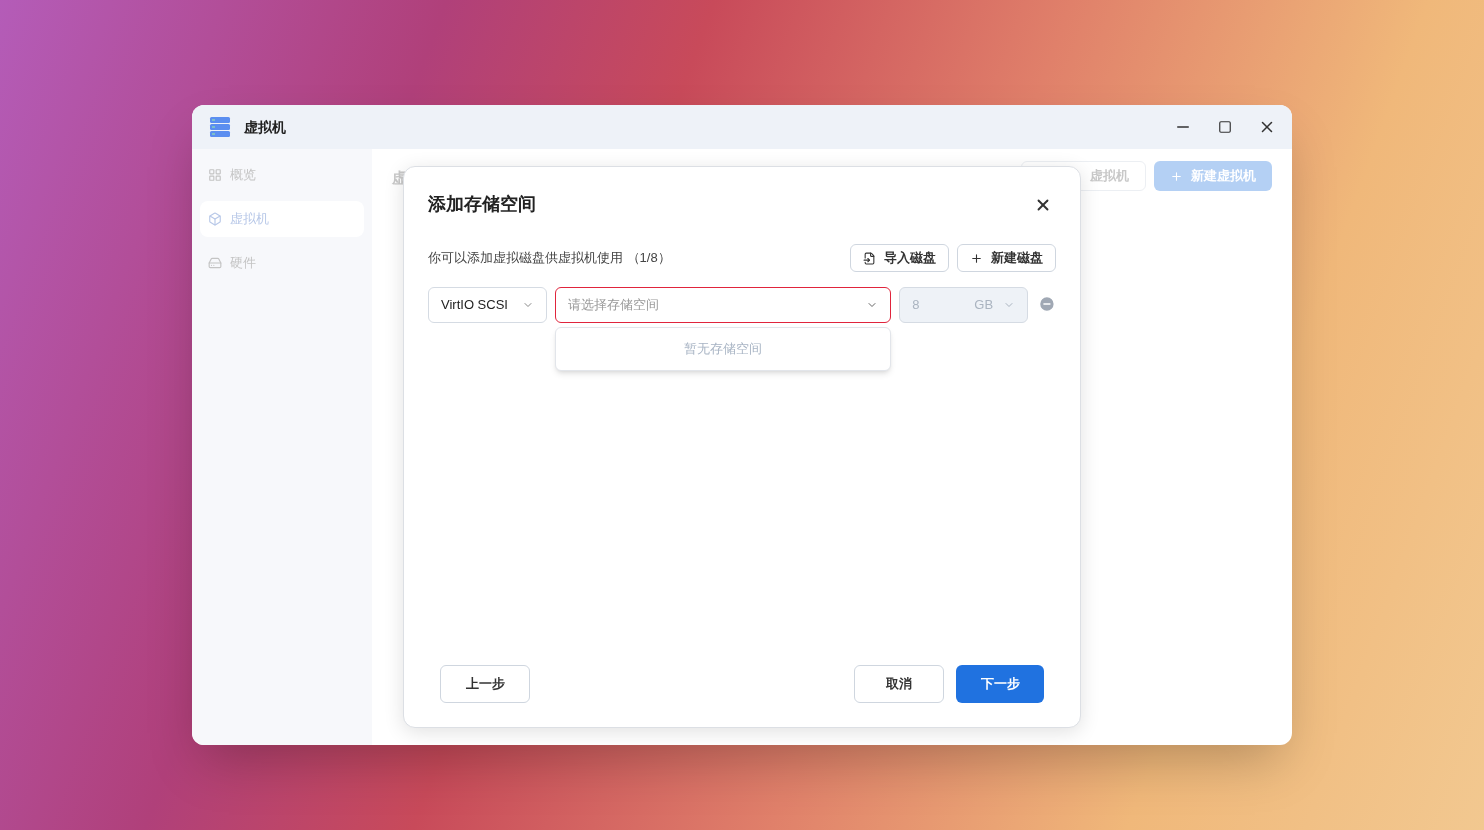 This screenshot has height=830, width=1484. I want to click on cube-icon, so click(215, 219).